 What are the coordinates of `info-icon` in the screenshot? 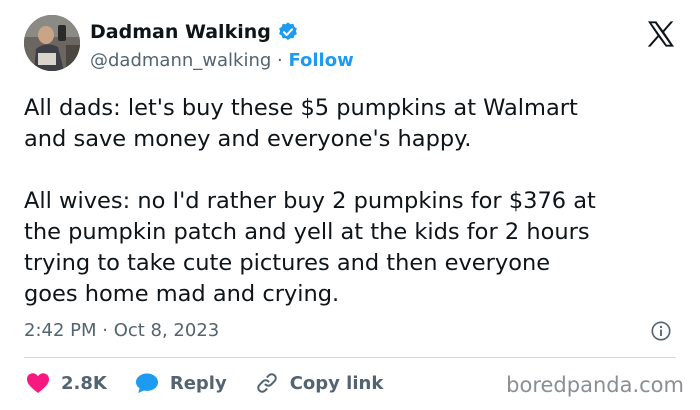 It's located at (661, 331).